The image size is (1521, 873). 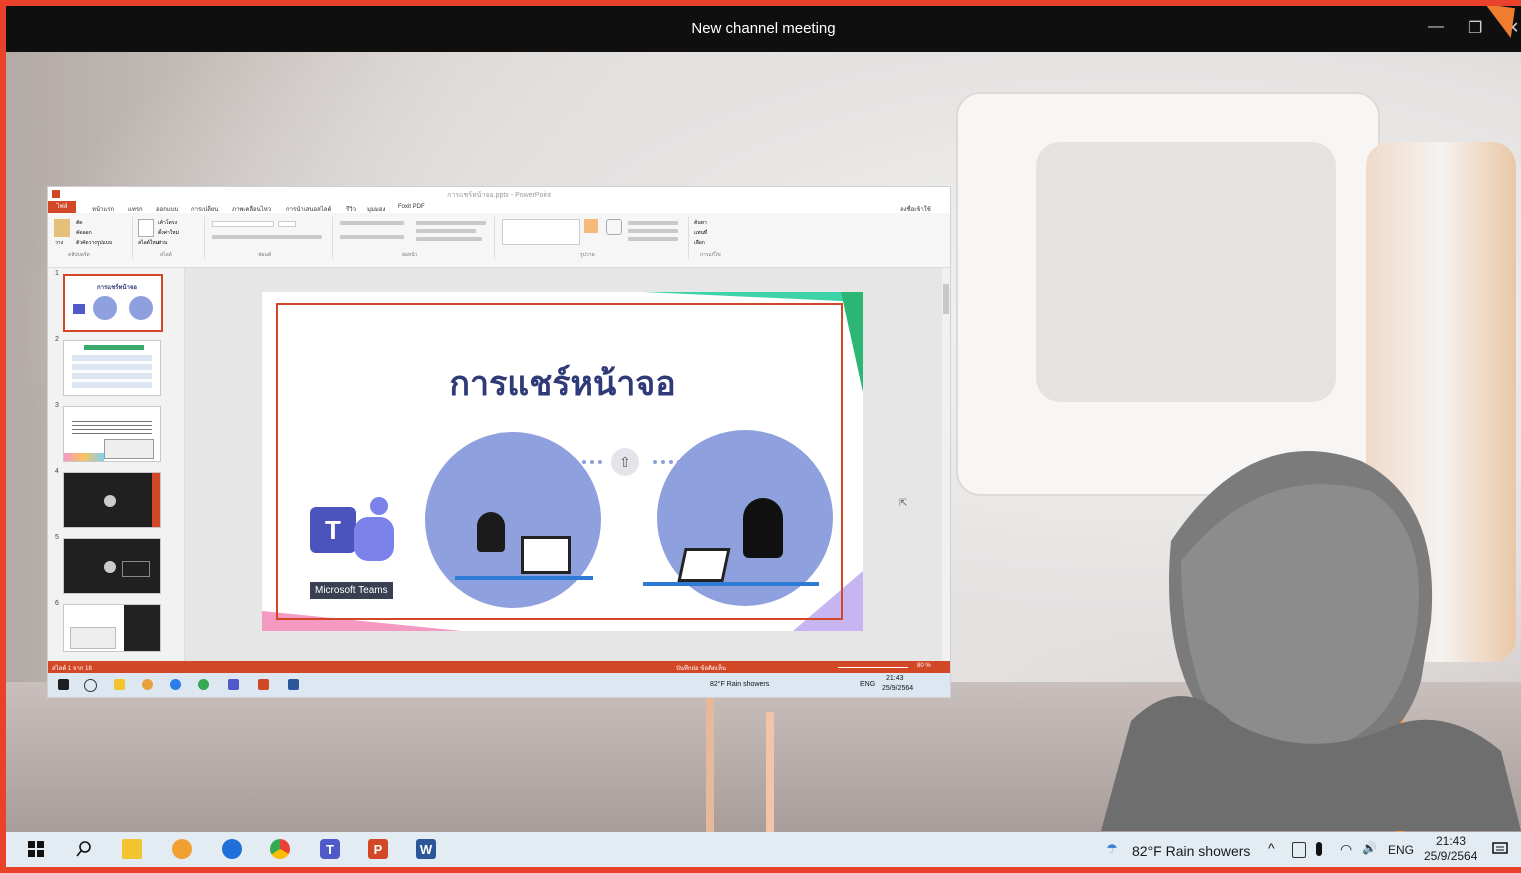 What do you see at coordinates (1319, 849) in the screenshot?
I see `microphone-icon` at bounding box center [1319, 849].